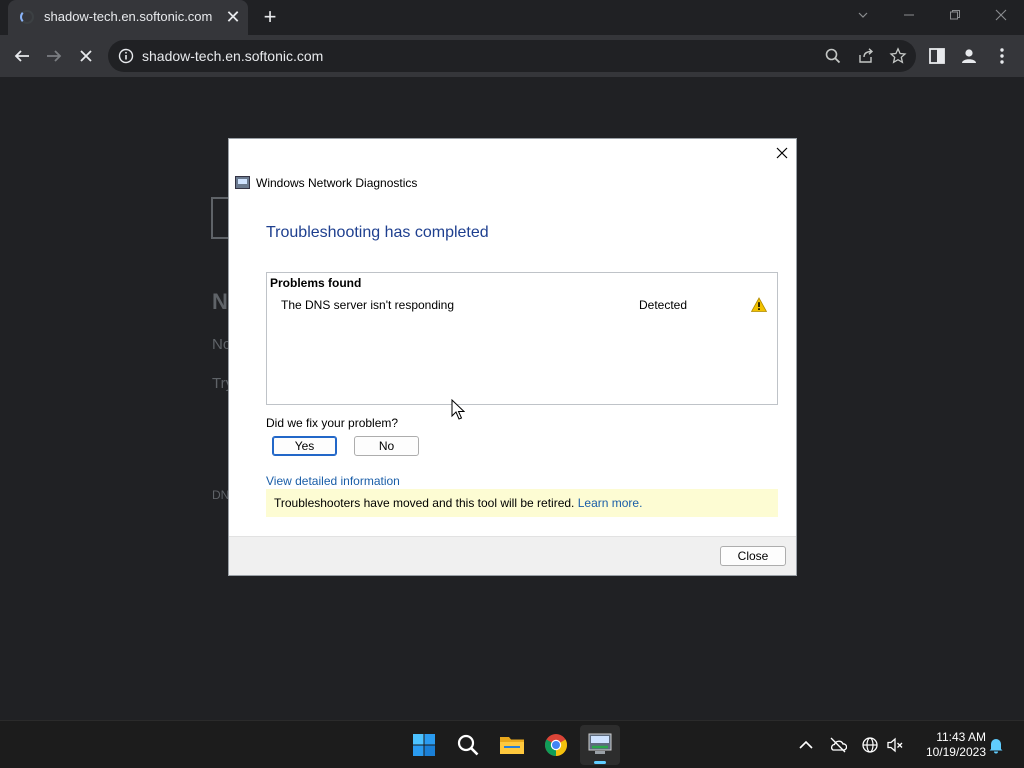 The image size is (1024, 768). I want to click on error-heading: N, so click(220, 301).